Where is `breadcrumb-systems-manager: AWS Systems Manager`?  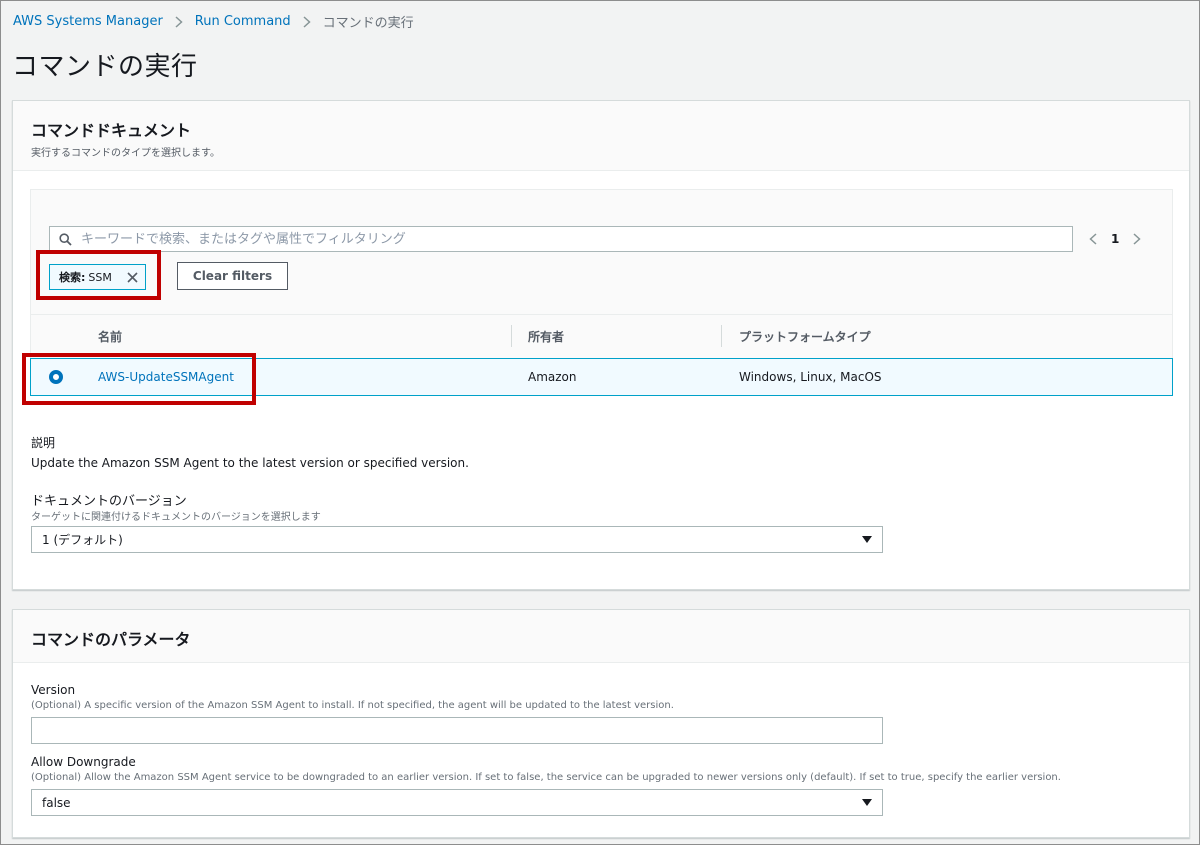
breadcrumb-systems-manager: AWS Systems Manager is located at coordinates (88, 21).